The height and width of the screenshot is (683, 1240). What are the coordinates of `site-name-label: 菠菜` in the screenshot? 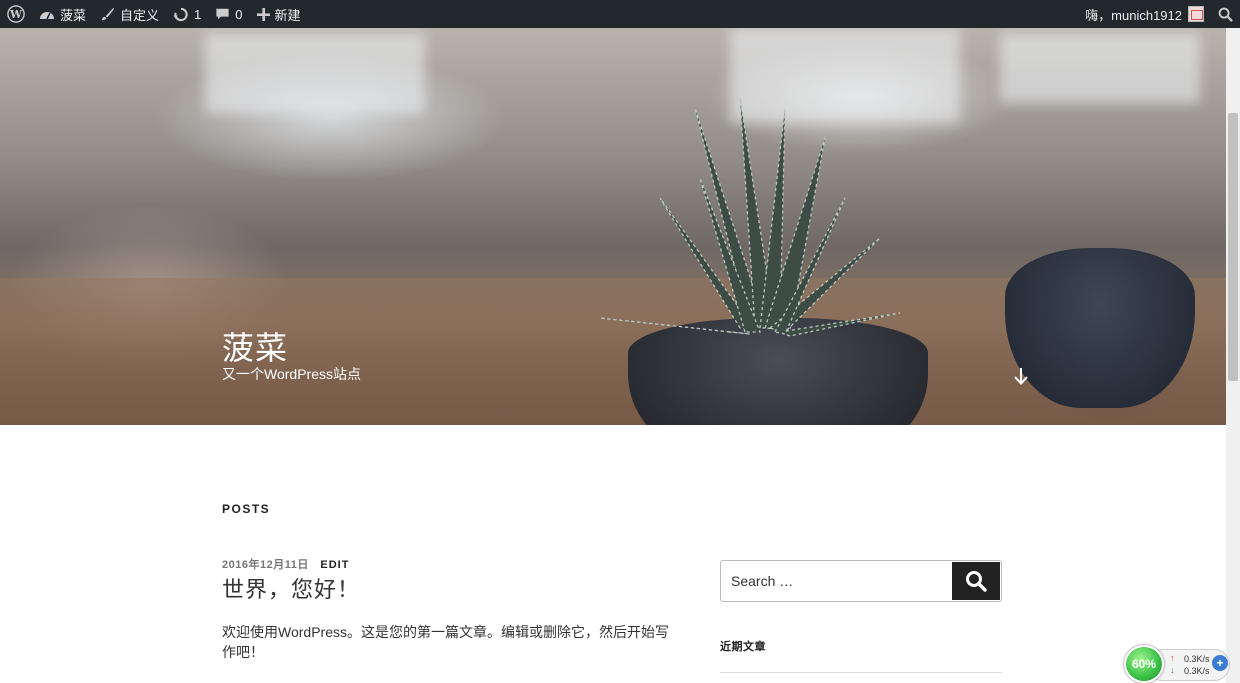 It's located at (73, 15).